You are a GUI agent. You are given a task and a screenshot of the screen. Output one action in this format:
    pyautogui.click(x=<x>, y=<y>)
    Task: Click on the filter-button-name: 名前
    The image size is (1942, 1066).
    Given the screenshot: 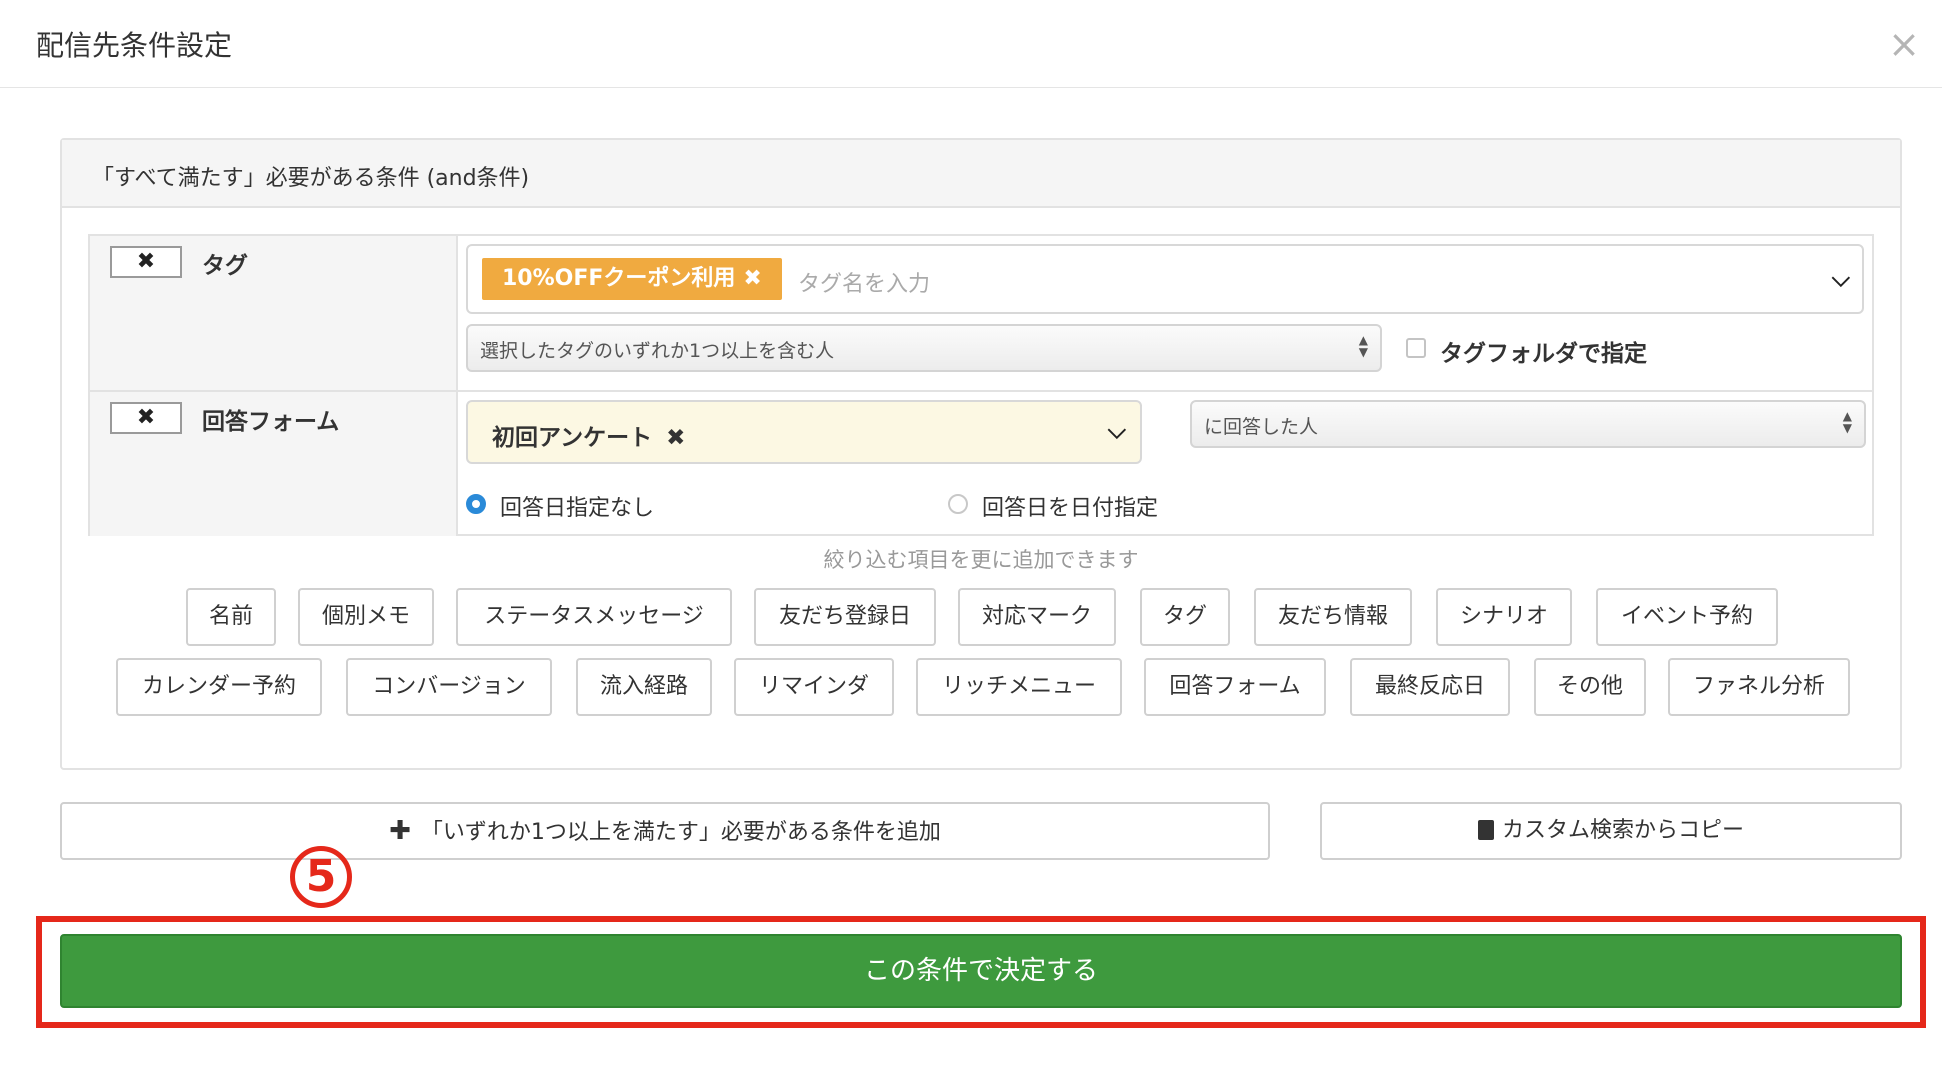 What is the action you would take?
    pyautogui.click(x=231, y=617)
    